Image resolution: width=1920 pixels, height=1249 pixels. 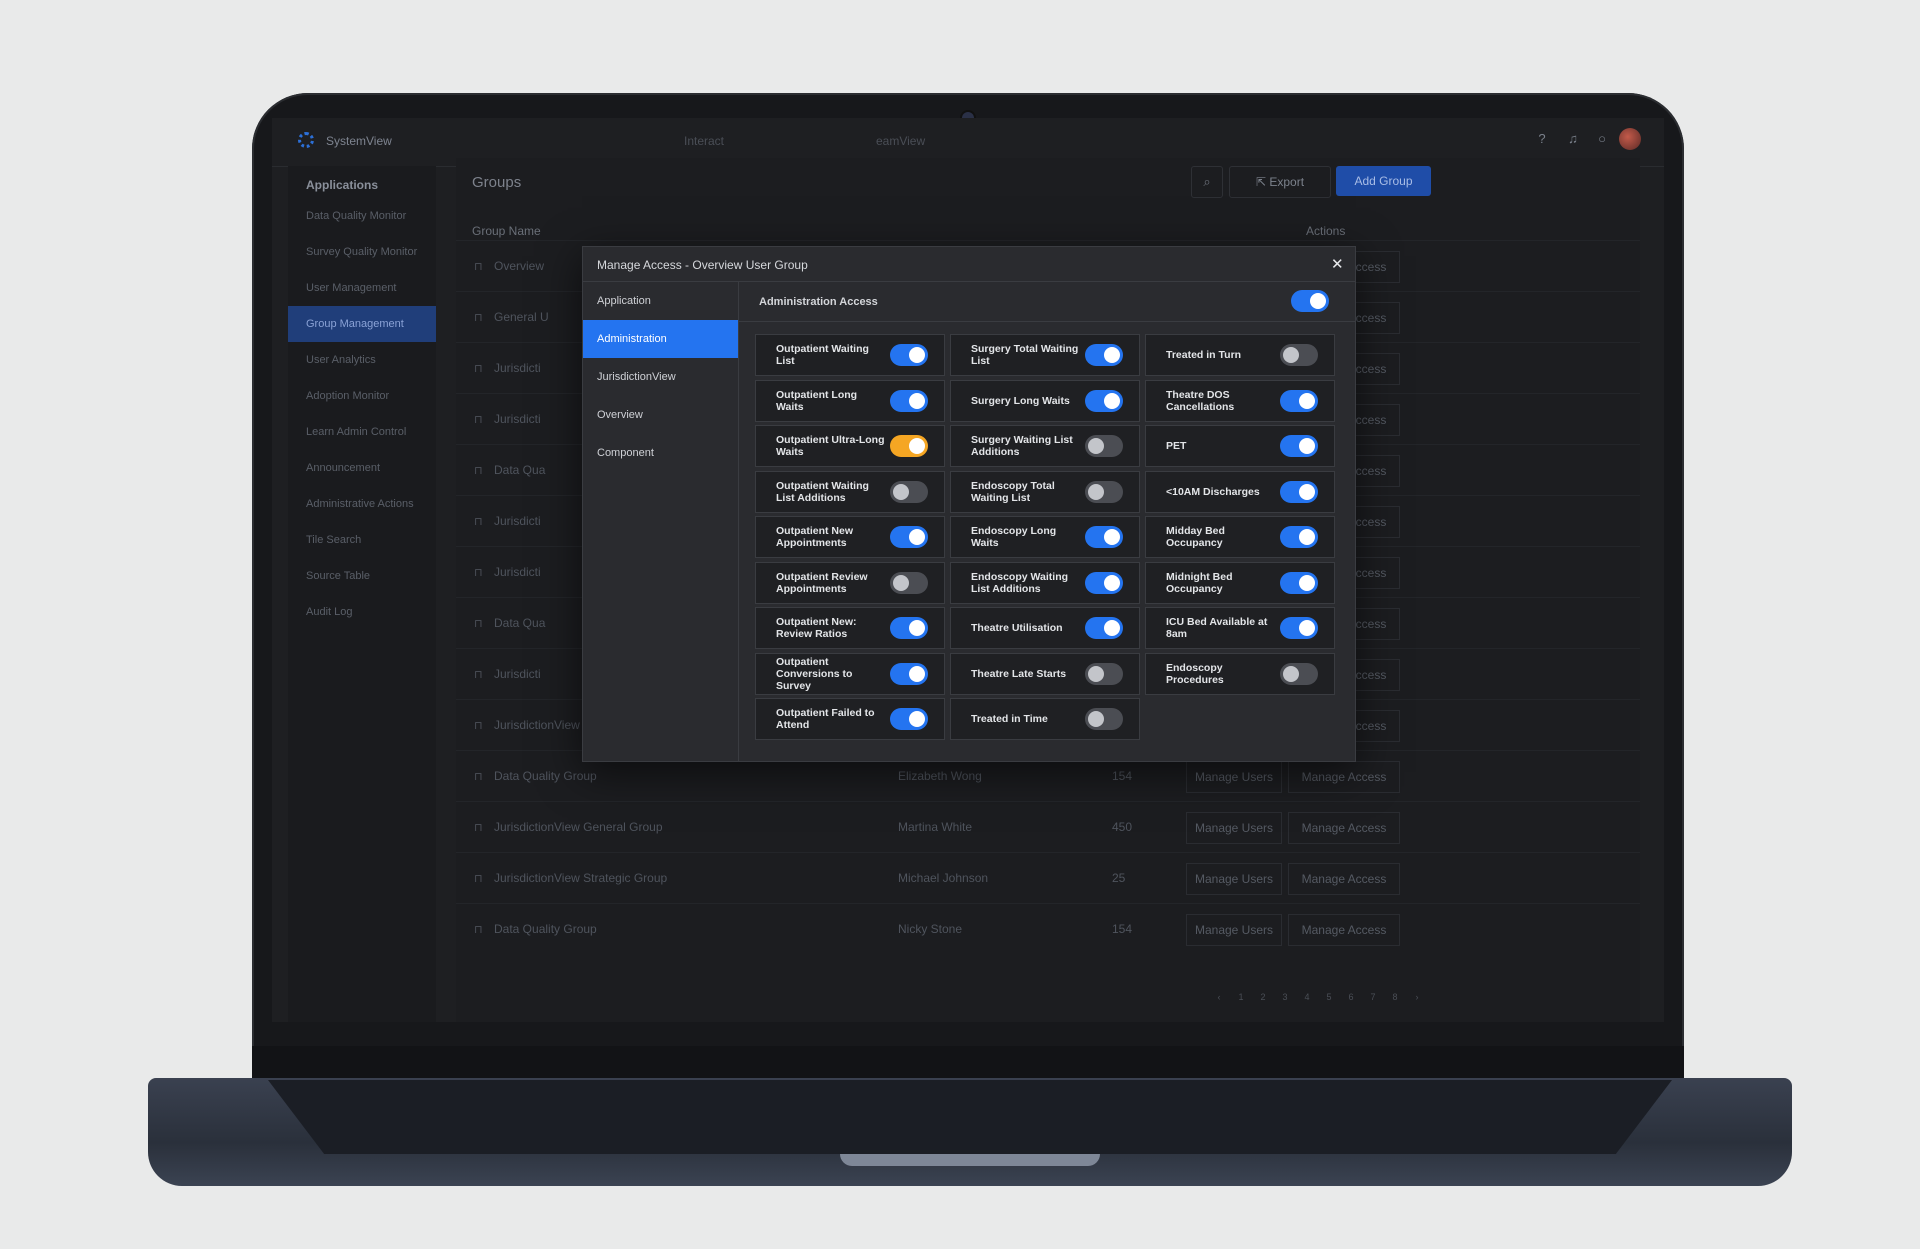 I want to click on sidebar-item: Data Quality Monitor, so click(x=362, y=216).